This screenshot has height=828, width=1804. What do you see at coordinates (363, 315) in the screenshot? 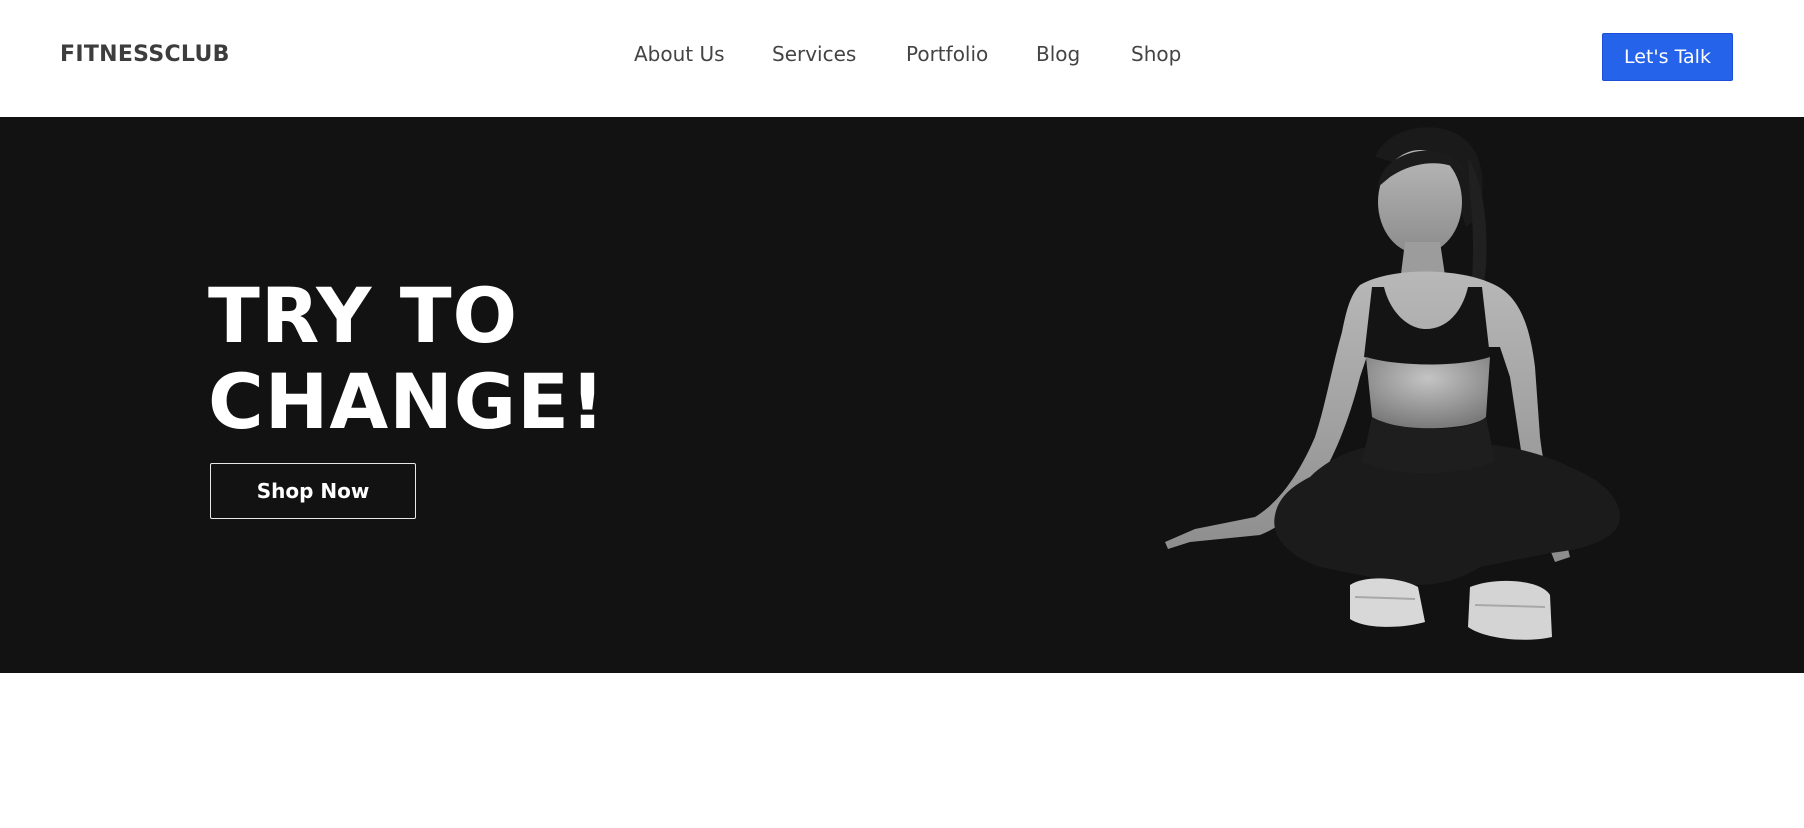
I see `hero-headline-line-1: TRY TO` at bounding box center [363, 315].